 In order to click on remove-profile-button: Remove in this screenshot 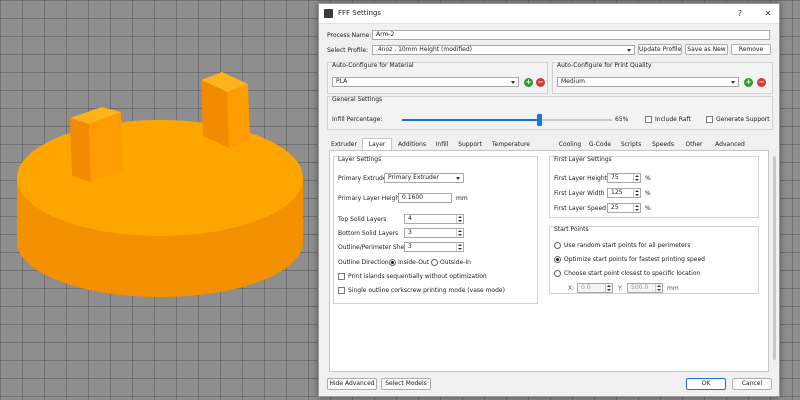, I will do `click(751, 49)`.